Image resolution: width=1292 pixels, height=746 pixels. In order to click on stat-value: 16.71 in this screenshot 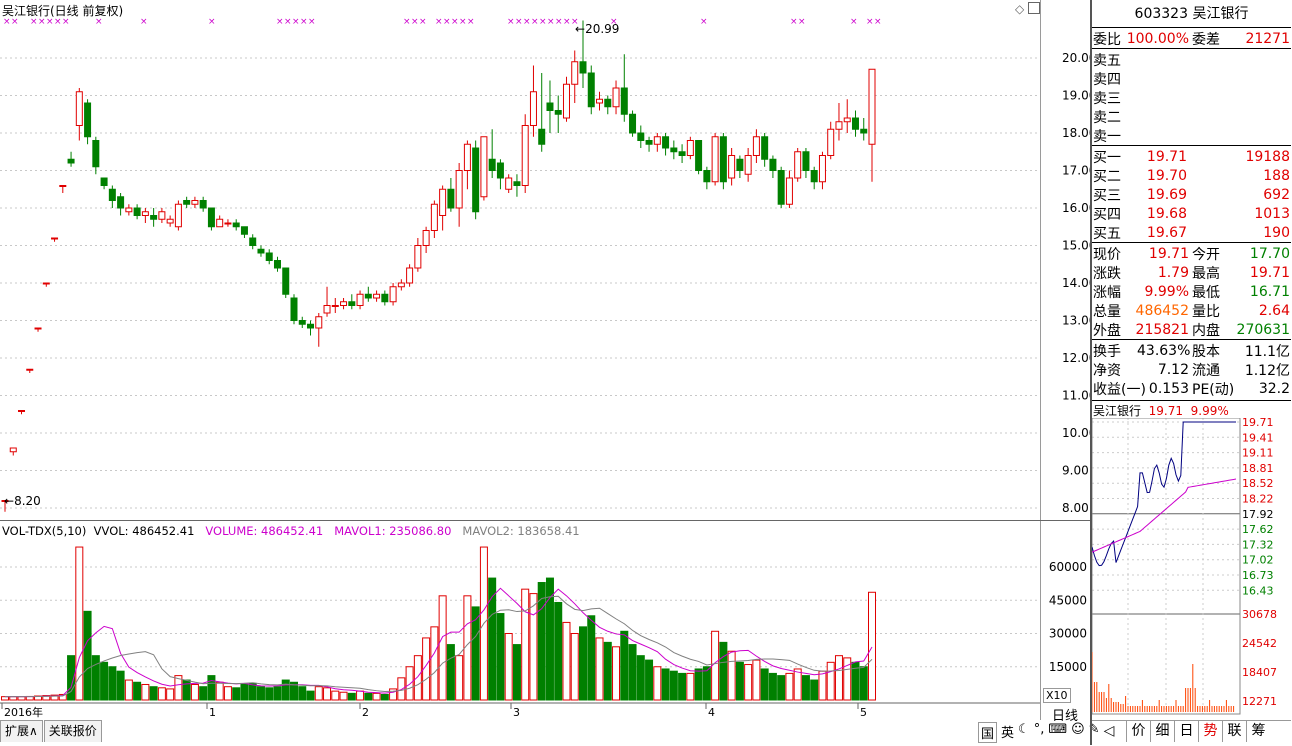, I will do `click(1269, 291)`.